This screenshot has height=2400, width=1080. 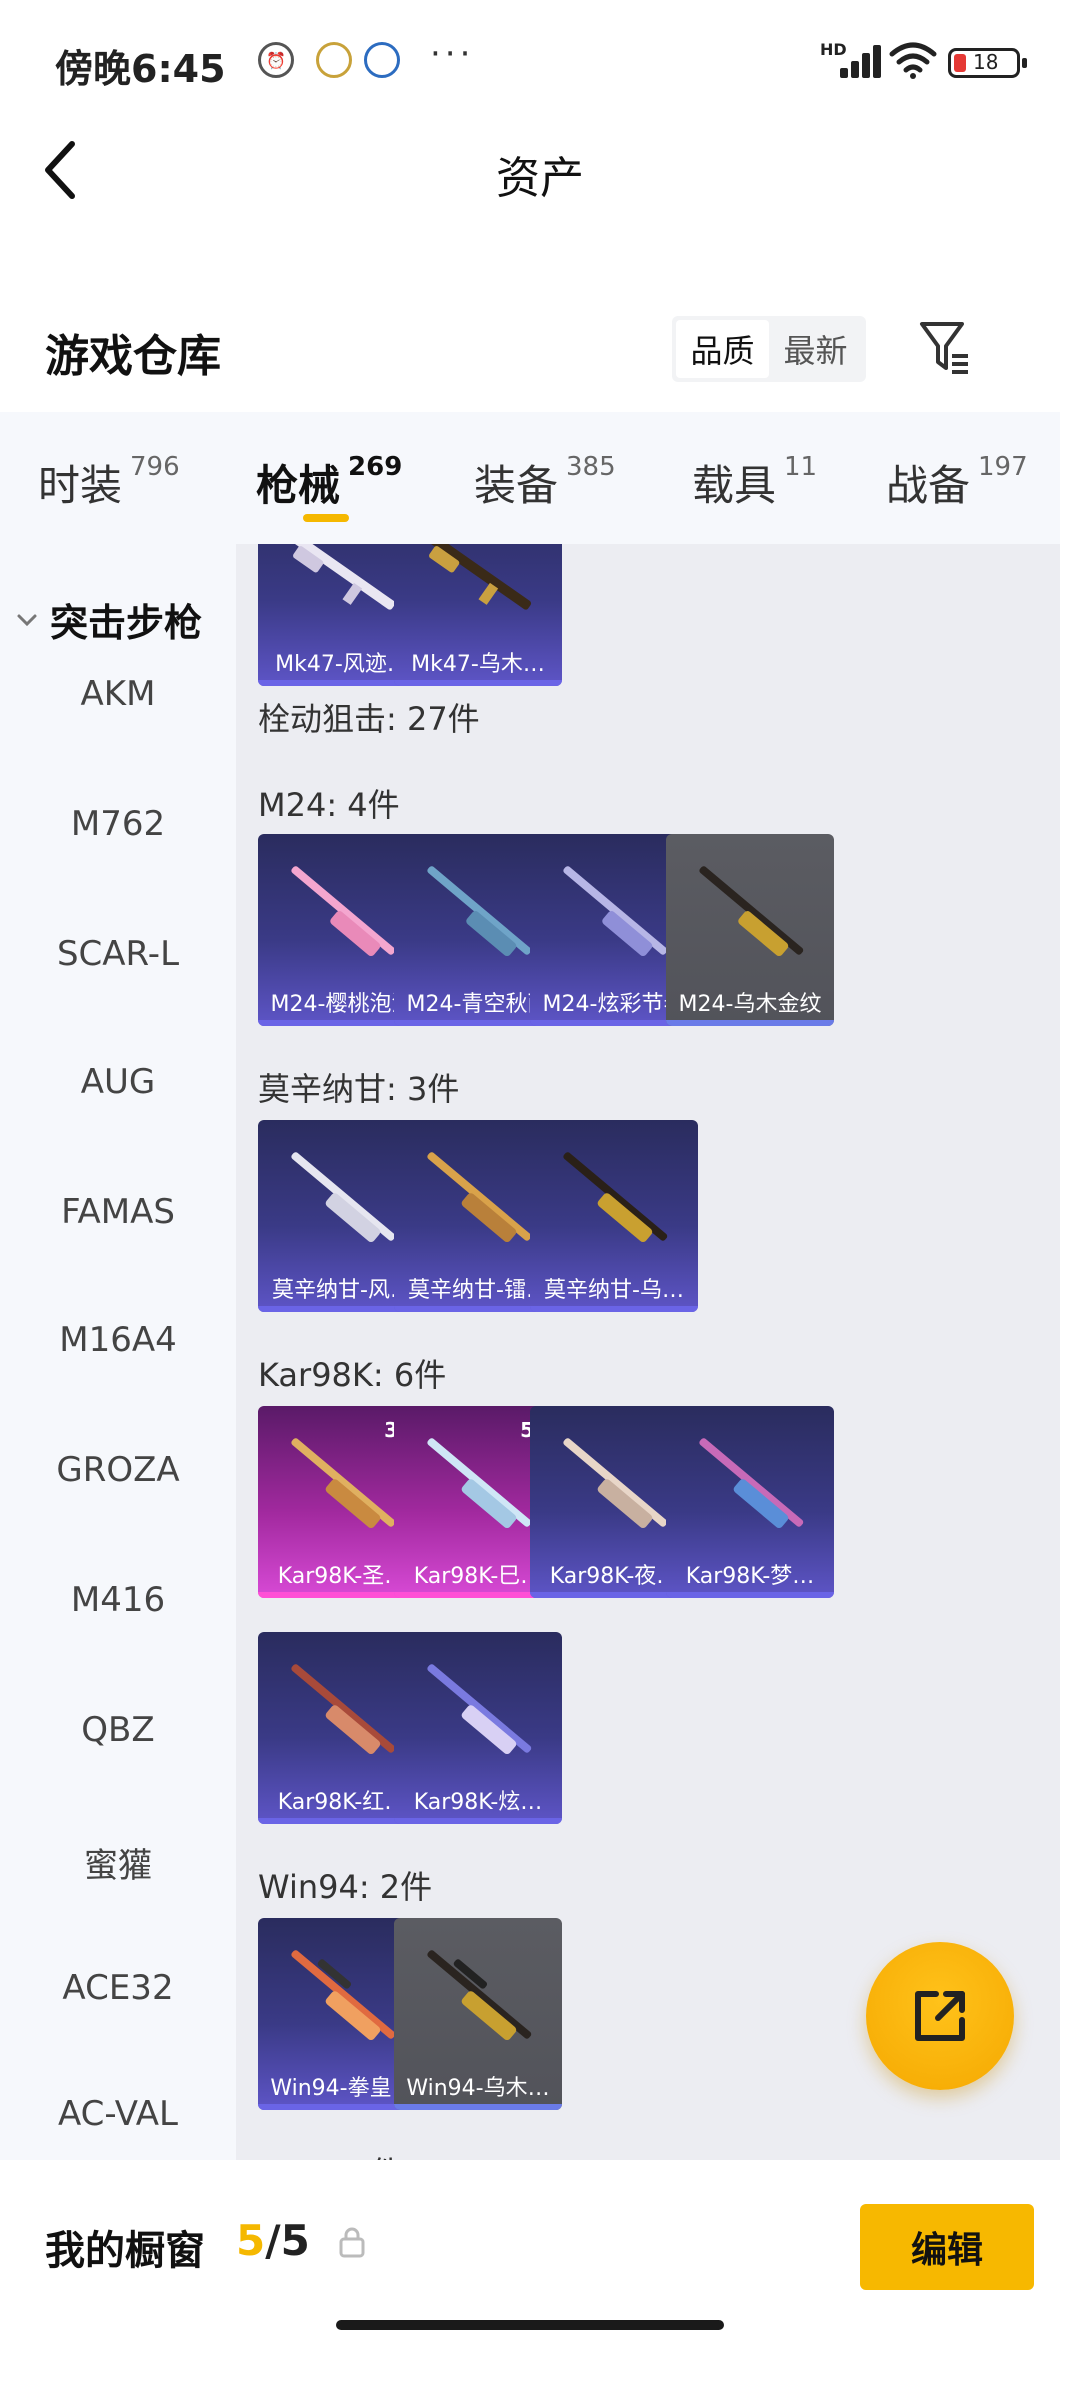 What do you see at coordinates (345, 1887) in the screenshot?
I see `group-header: Win94: 2件` at bounding box center [345, 1887].